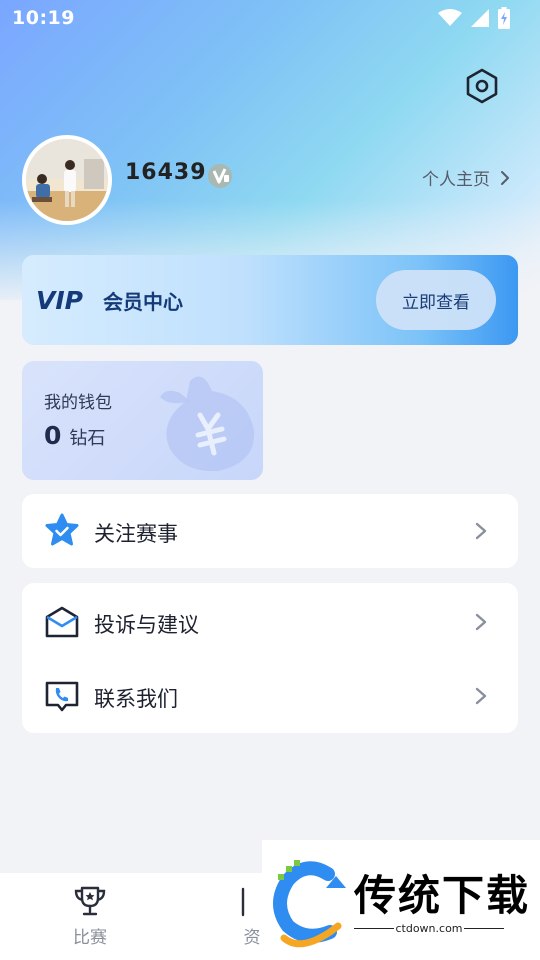 This screenshot has width=540, height=960. I want to click on money-bag-icon, so click(207, 424).